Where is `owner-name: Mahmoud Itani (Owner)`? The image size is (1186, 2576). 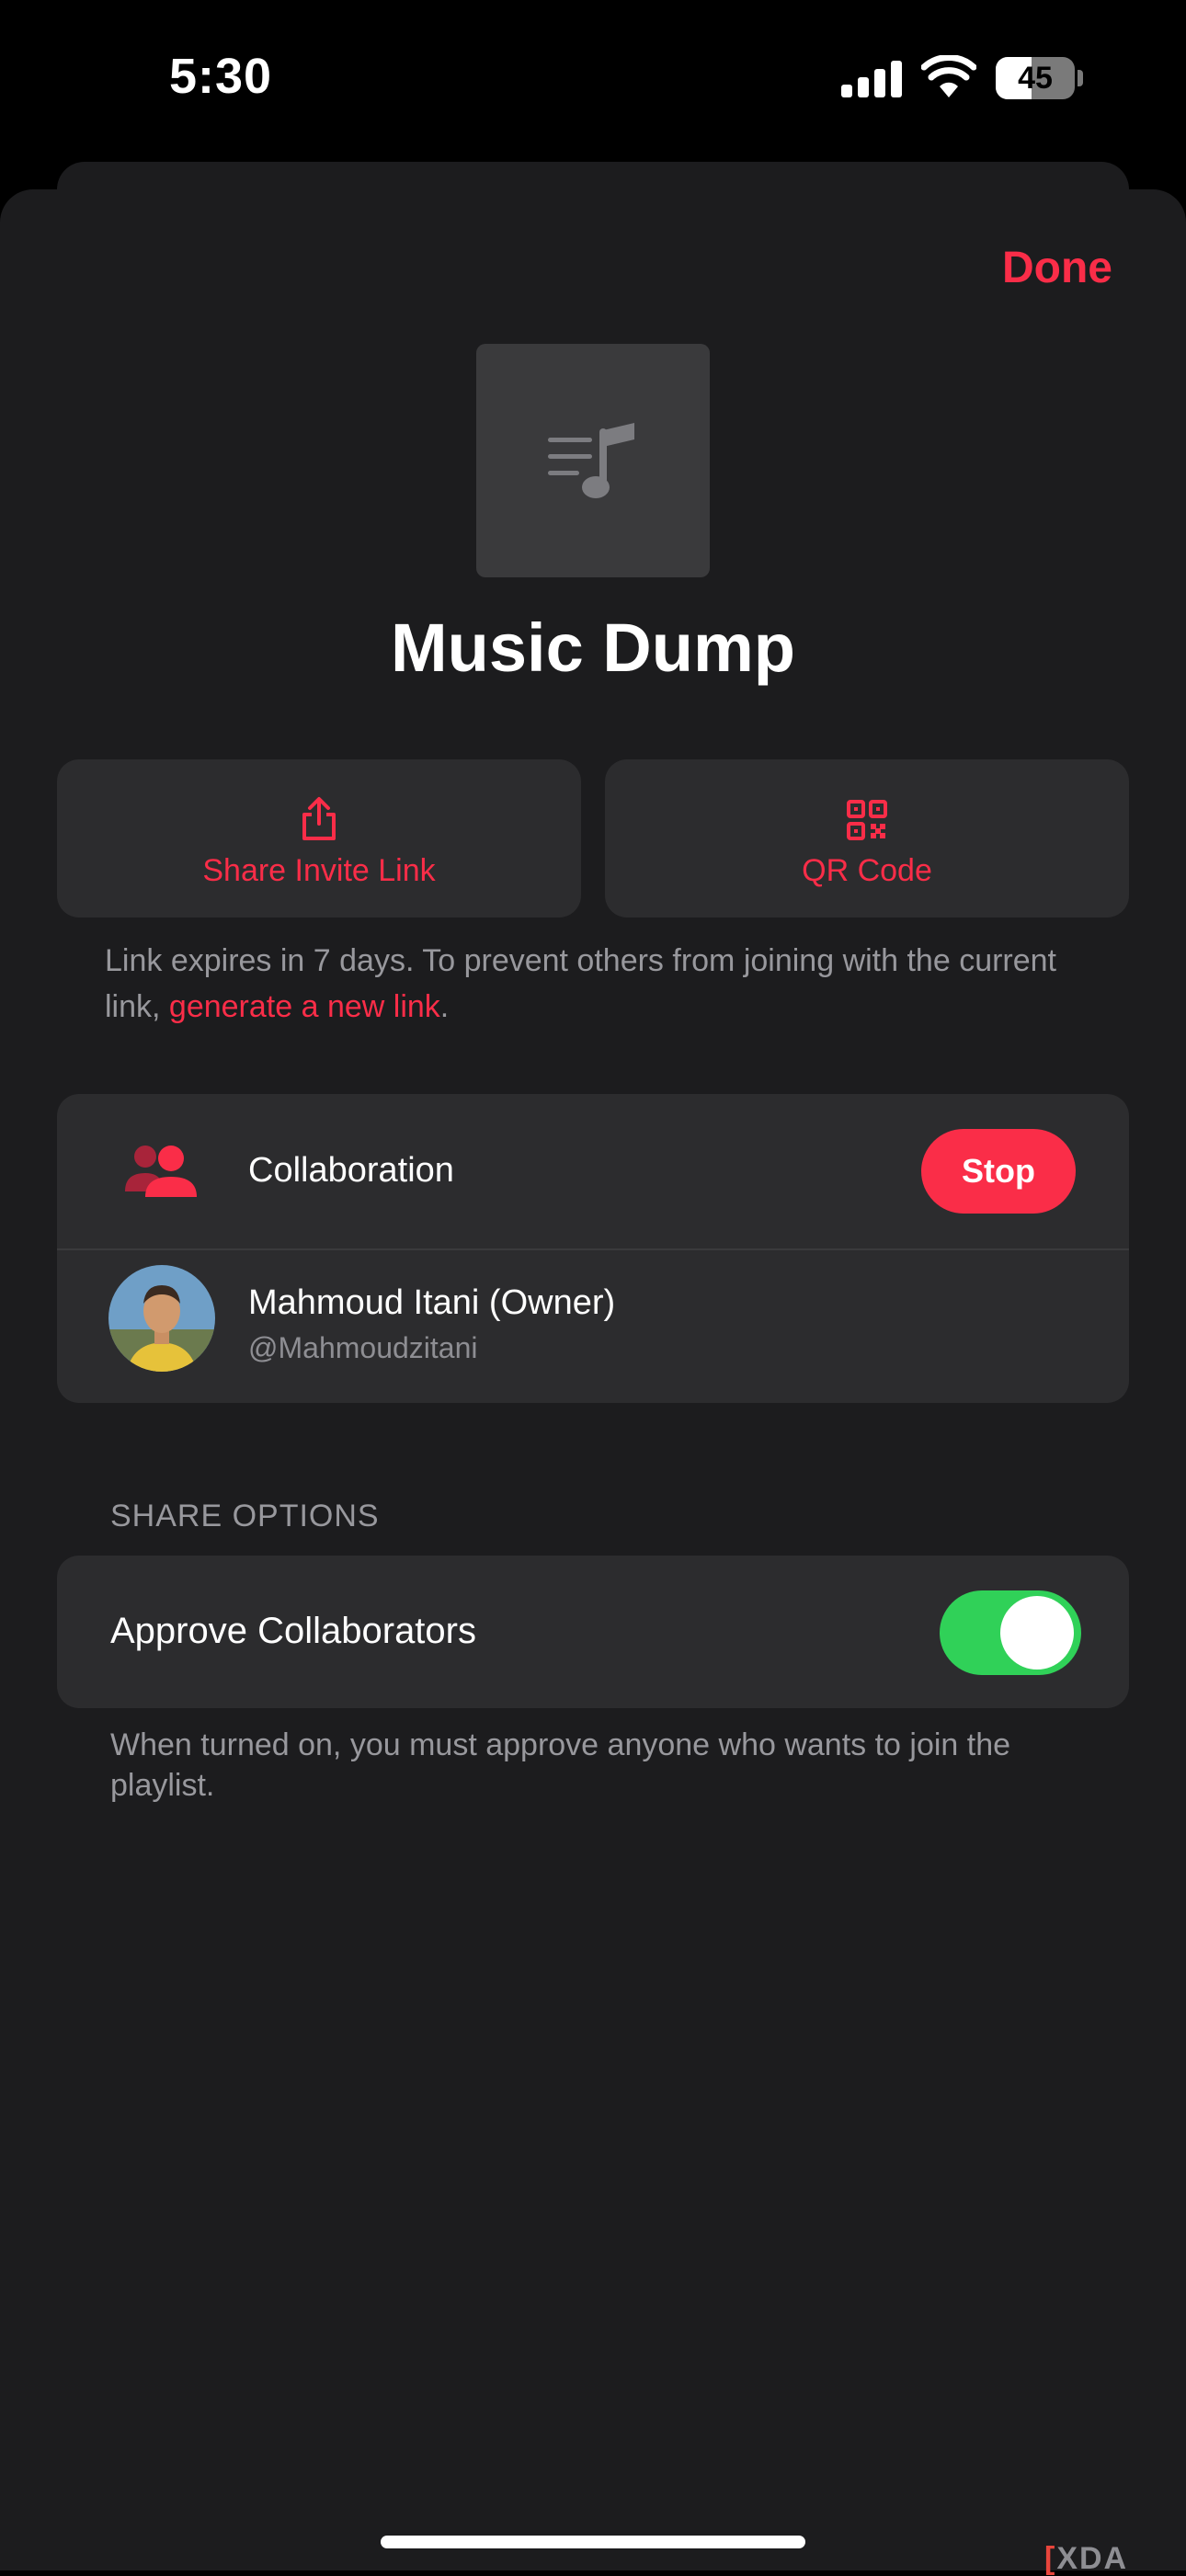 owner-name: Mahmoud Itani (Owner) is located at coordinates (432, 1302).